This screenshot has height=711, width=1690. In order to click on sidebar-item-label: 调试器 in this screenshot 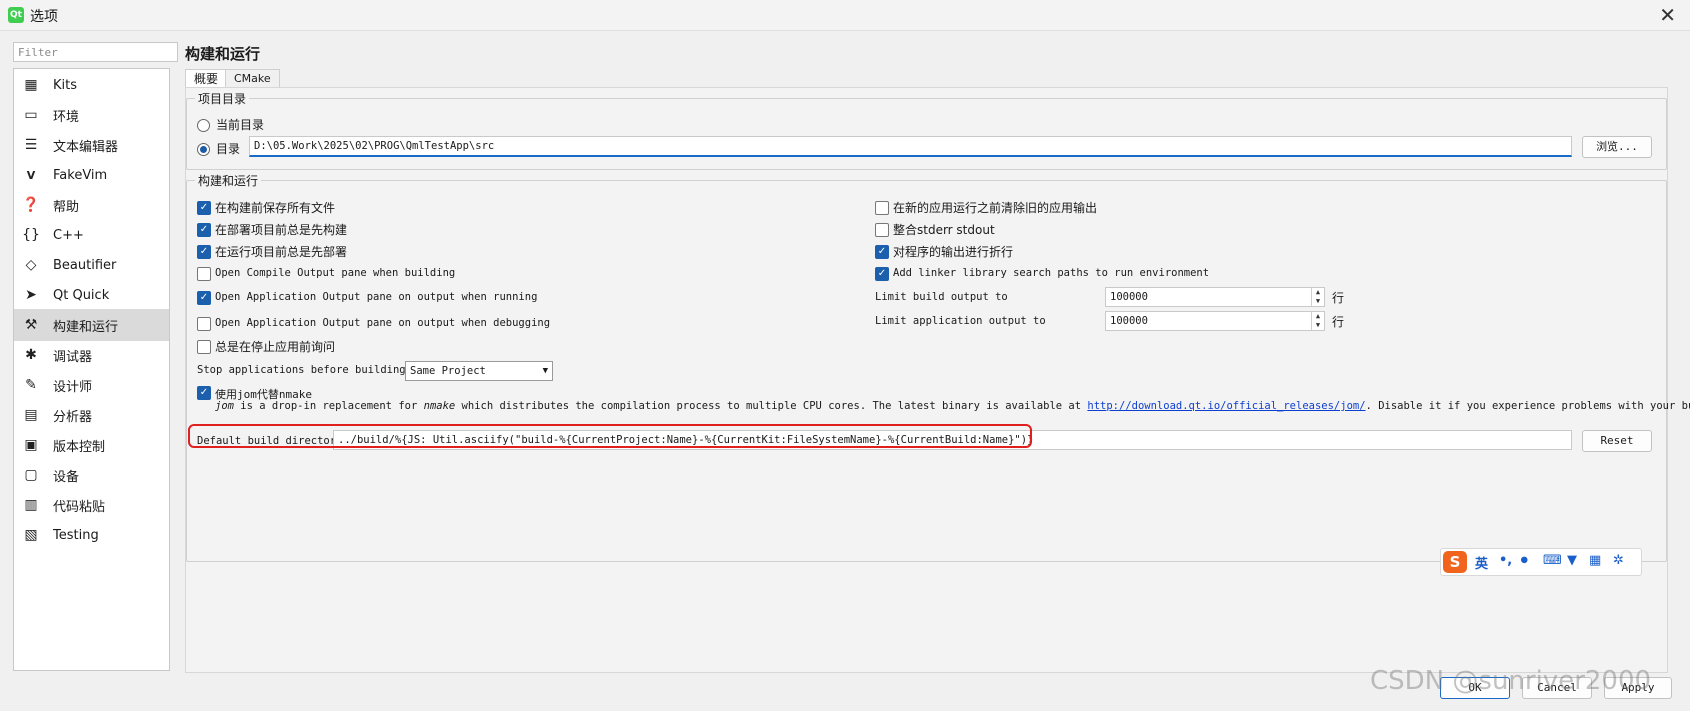, I will do `click(73, 357)`.